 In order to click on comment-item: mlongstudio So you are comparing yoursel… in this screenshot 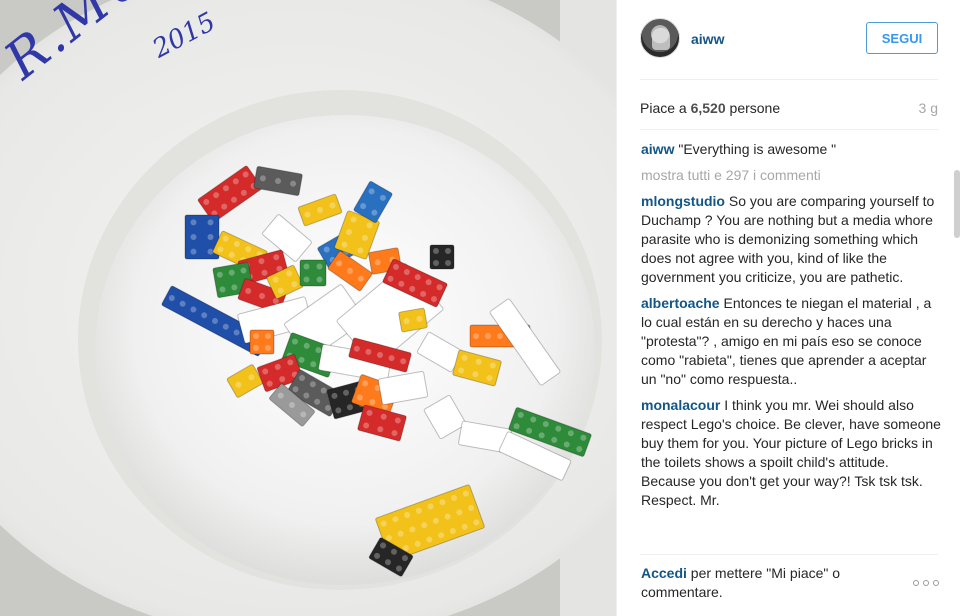, I will do `click(791, 239)`.